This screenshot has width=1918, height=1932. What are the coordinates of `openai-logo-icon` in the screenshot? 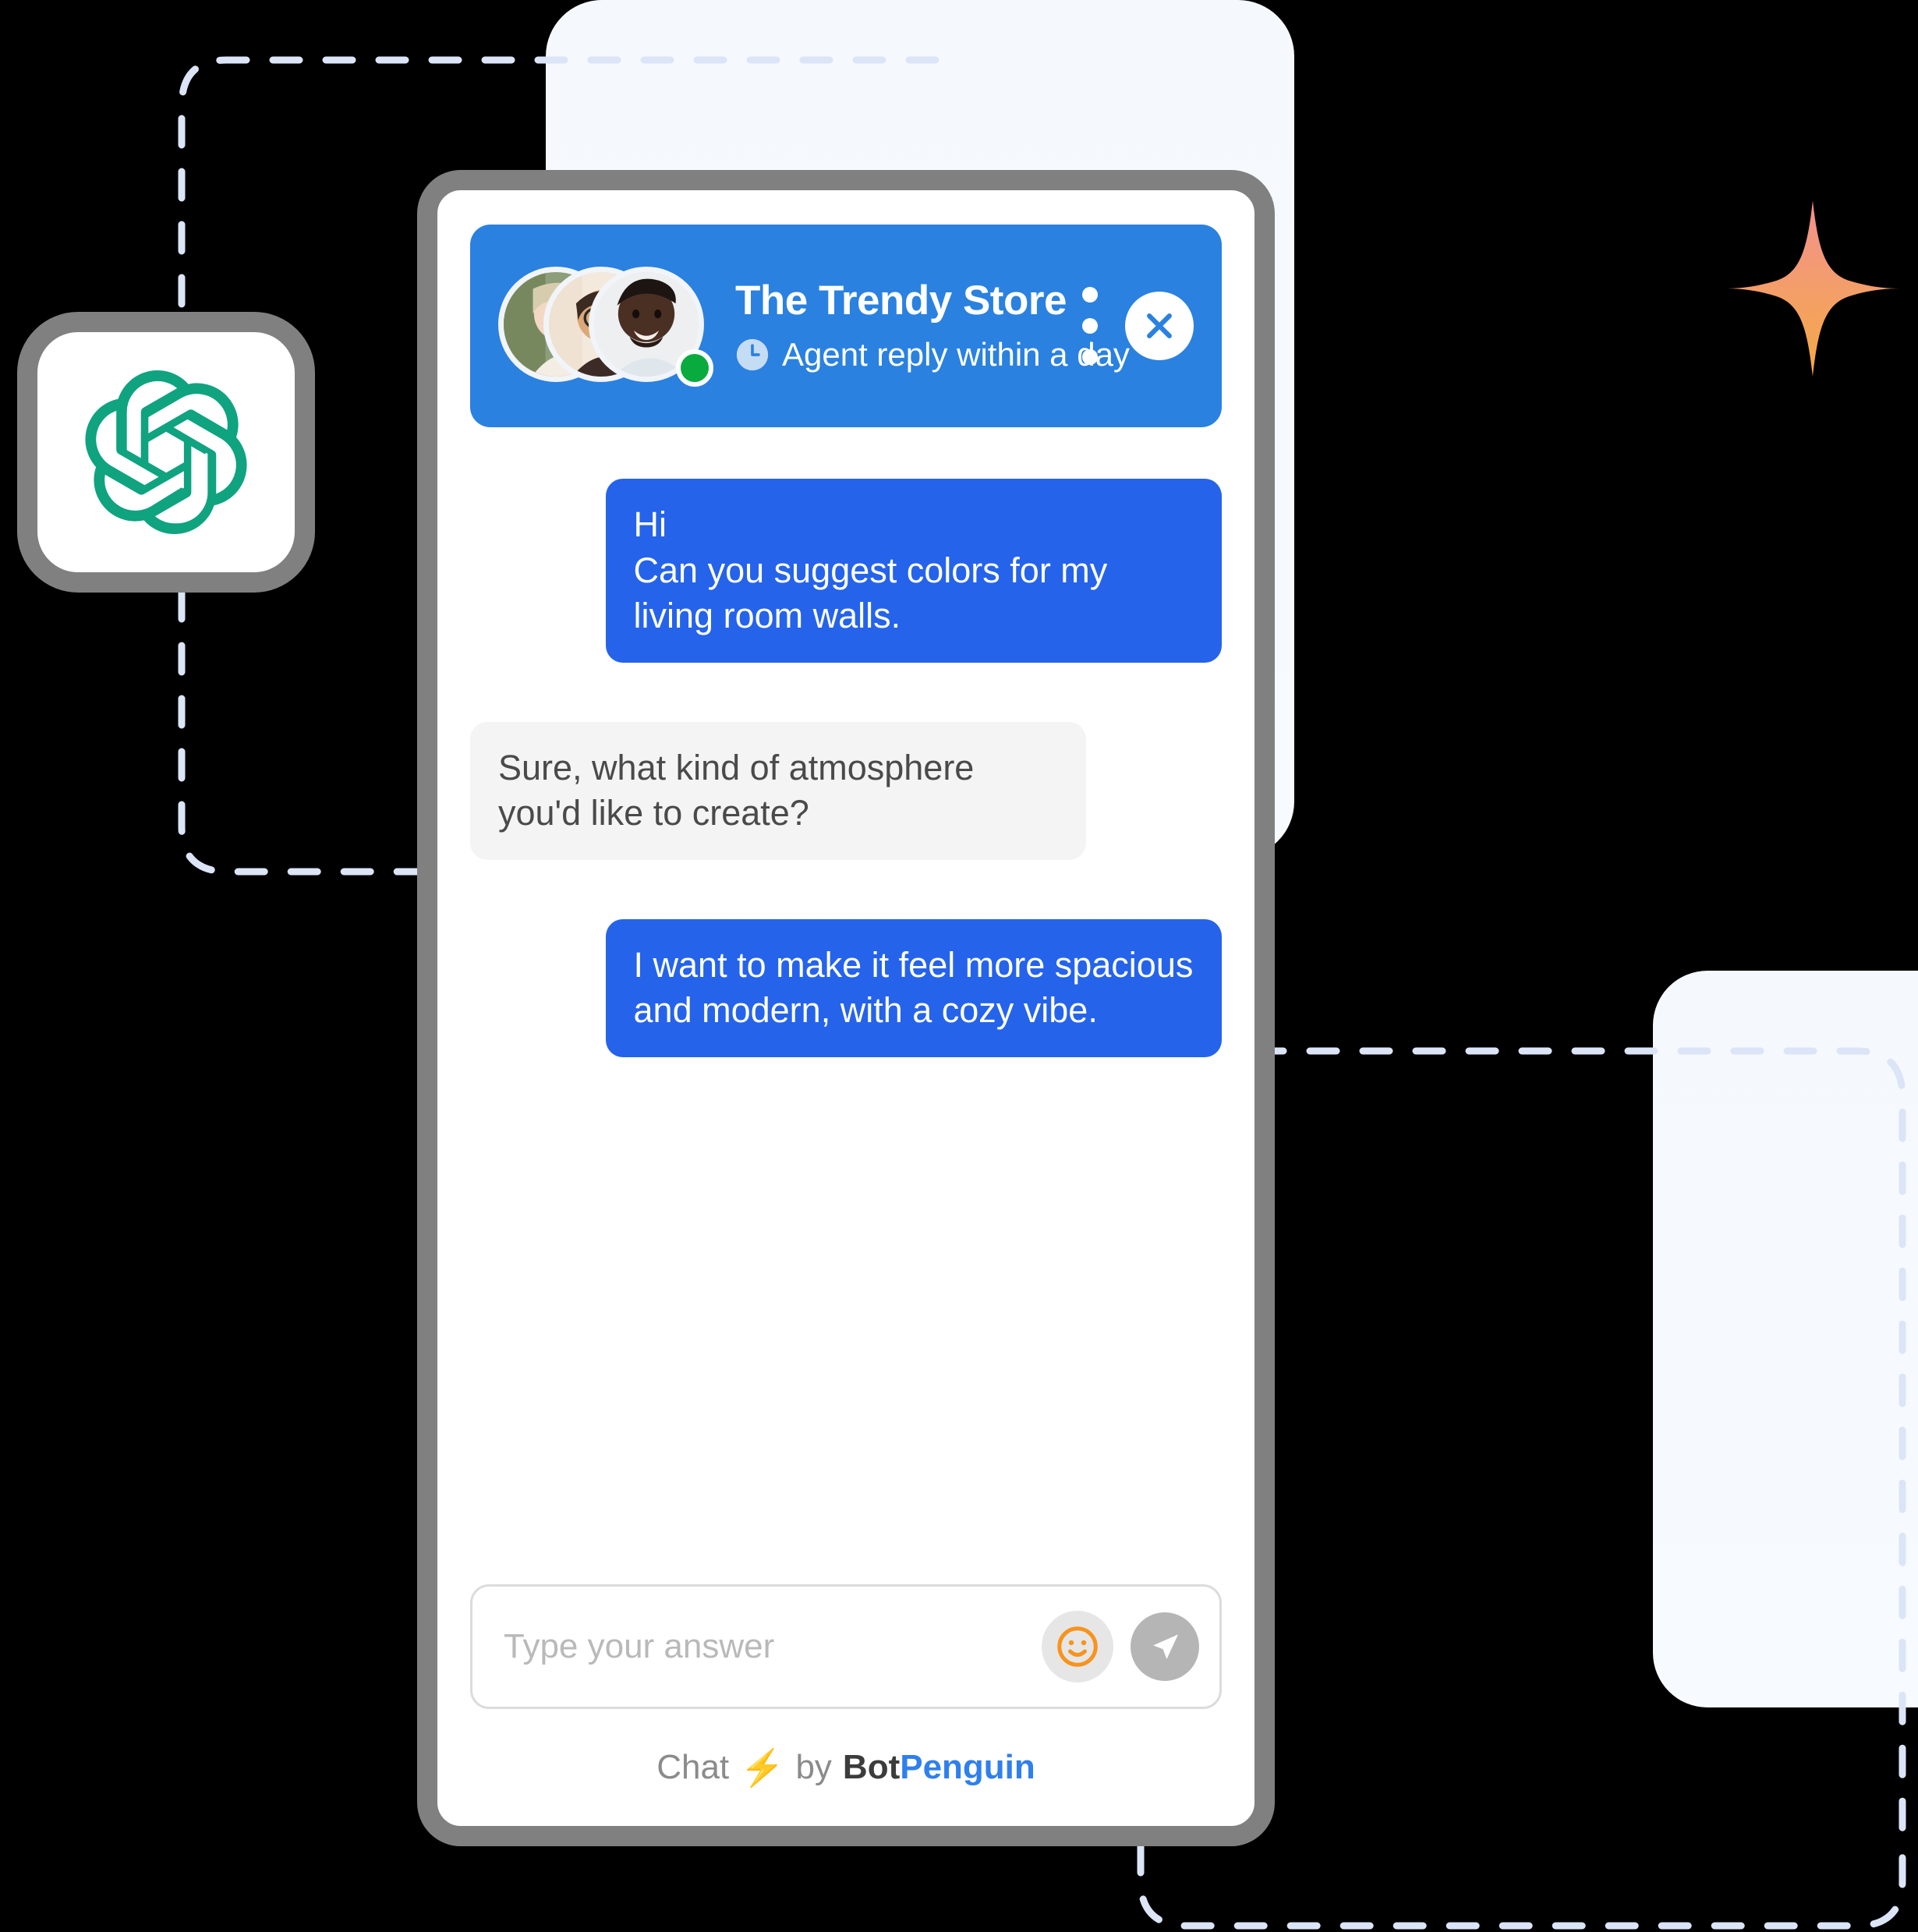 It's located at (166, 452).